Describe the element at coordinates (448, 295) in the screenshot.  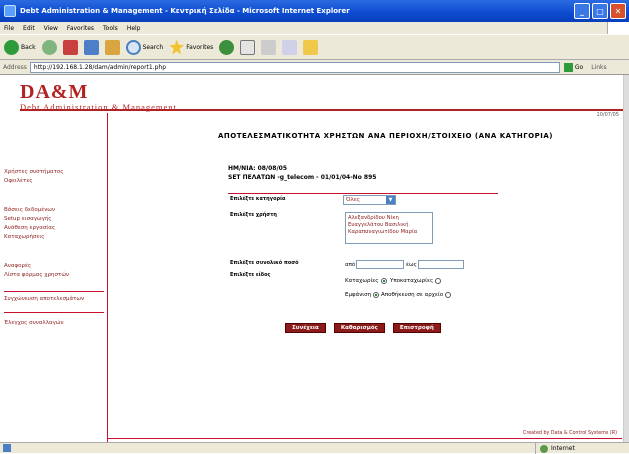
I see `radio-save-file-button` at that location.